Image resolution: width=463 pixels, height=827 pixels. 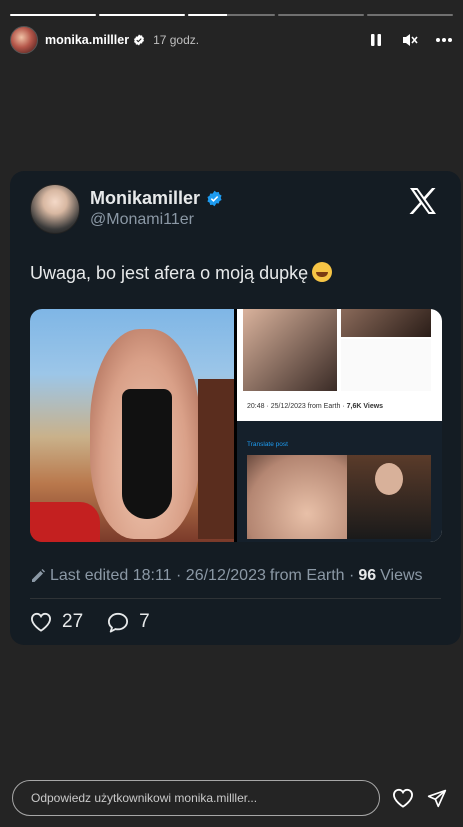 I want to click on tweet-author-name-text: Monikamiller, so click(x=145, y=198).